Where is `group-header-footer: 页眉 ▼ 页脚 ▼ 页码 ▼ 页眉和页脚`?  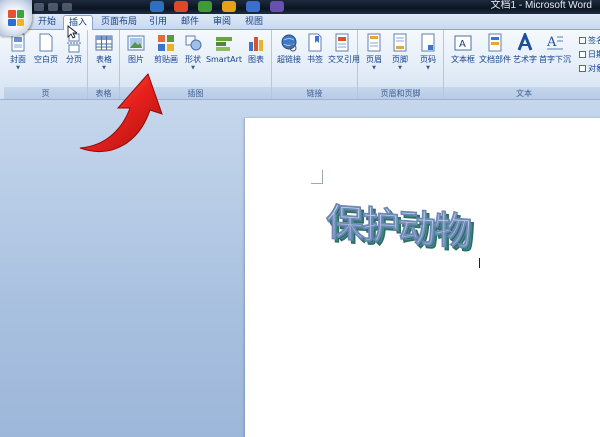 group-header-footer: 页眉 ▼ 页脚 ▼ 页码 ▼ 页眉和页脚 is located at coordinates (401, 64).